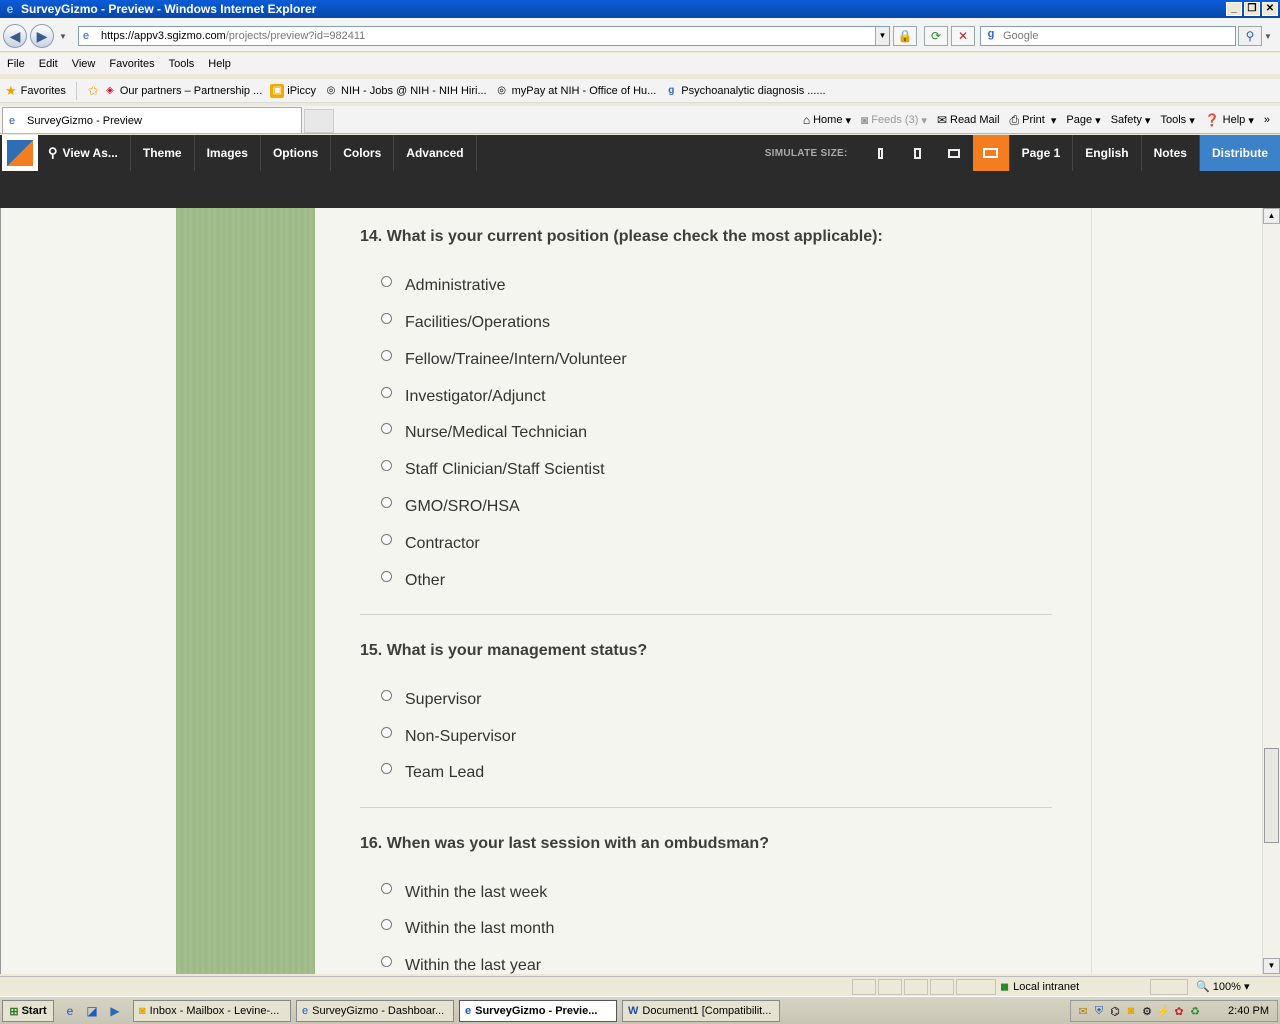 This screenshot has height=1024, width=1280. I want to click on minimize-button: _, so click(1234, 9).